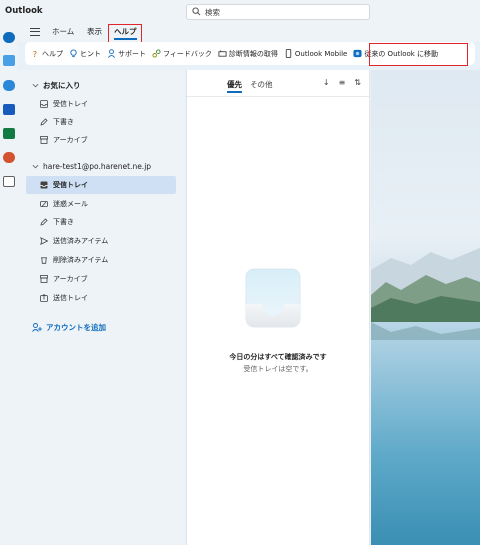 The image size is (480, 545). What do you see at coordinates (101, 279) in the screenshot?
I see `folder-archive: アーカイブ` at bounding box center [101, 279].